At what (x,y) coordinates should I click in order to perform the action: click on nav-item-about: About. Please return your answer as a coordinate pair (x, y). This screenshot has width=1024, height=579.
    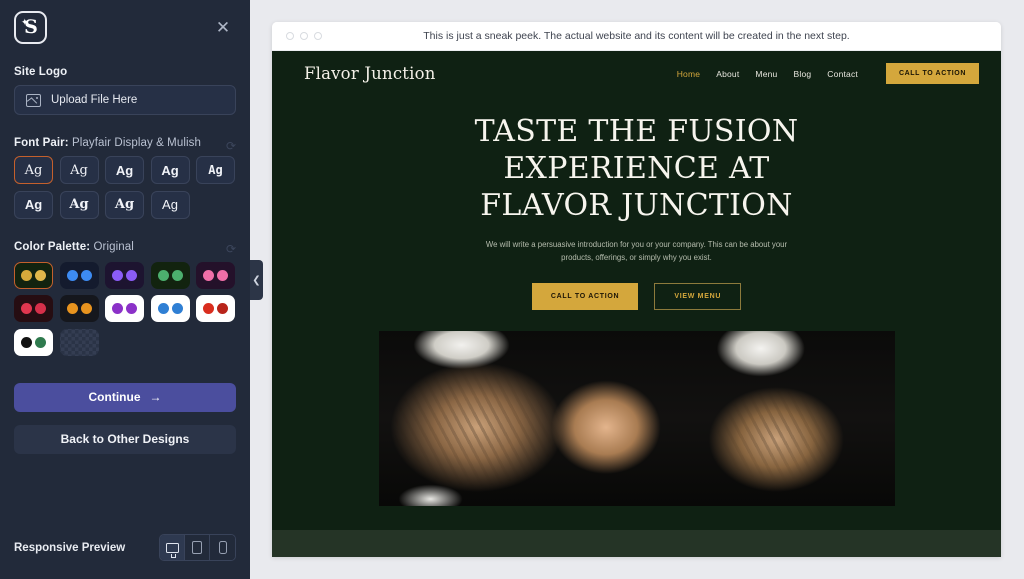
    Looking at the image, I should click on (727, 74).